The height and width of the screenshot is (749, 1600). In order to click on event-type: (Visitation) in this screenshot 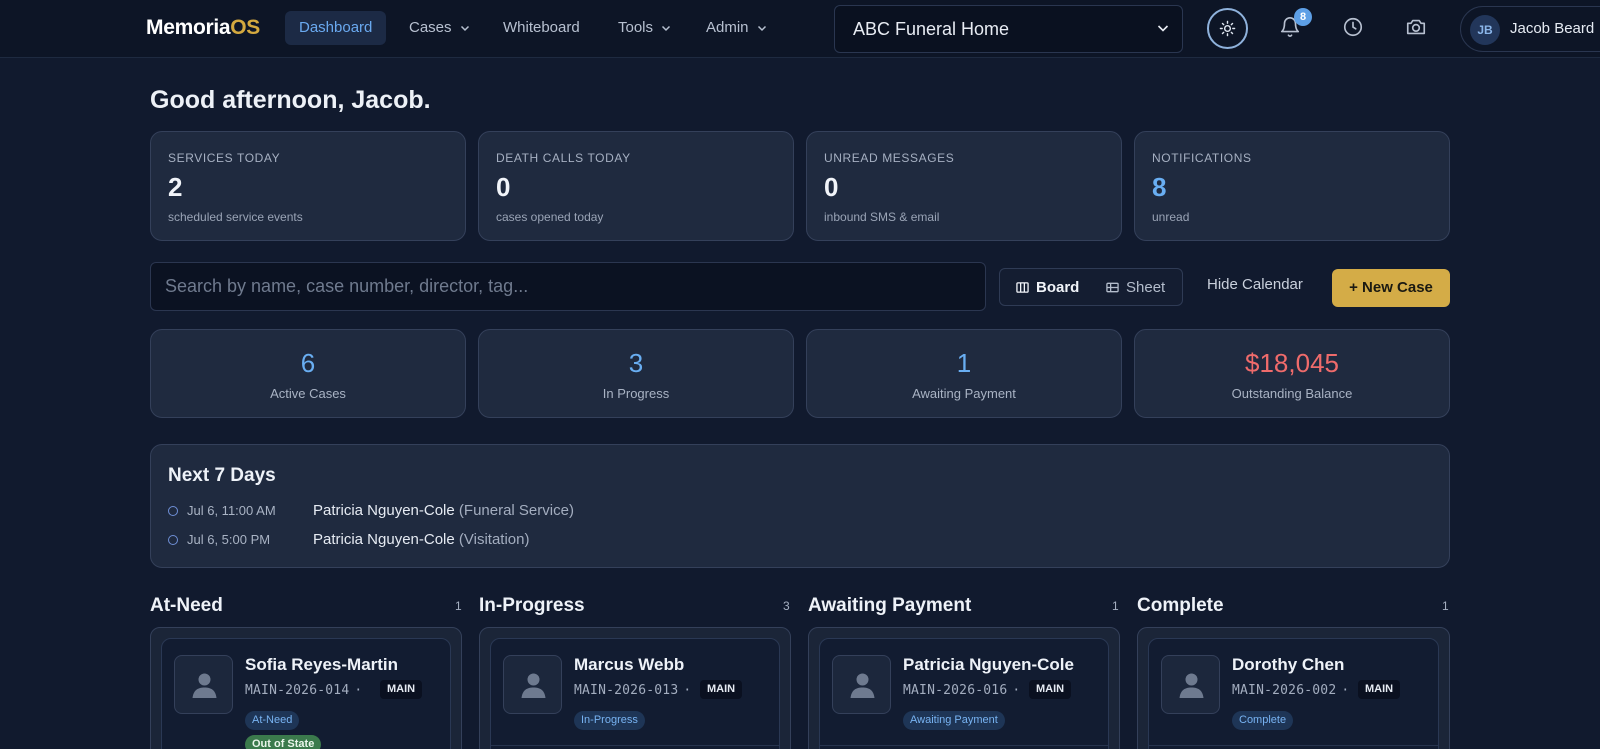, I will do `click(494, 539)`.